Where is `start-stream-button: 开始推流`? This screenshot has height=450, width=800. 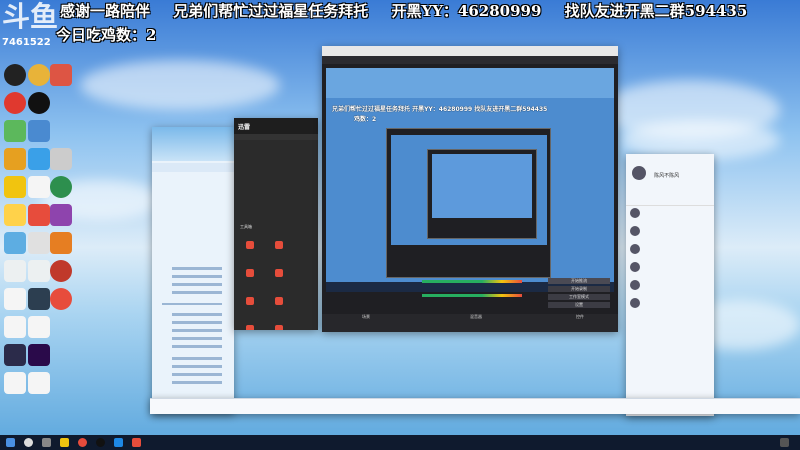
start-stream-button: 开始推流 is located at coordinates (579, 281).